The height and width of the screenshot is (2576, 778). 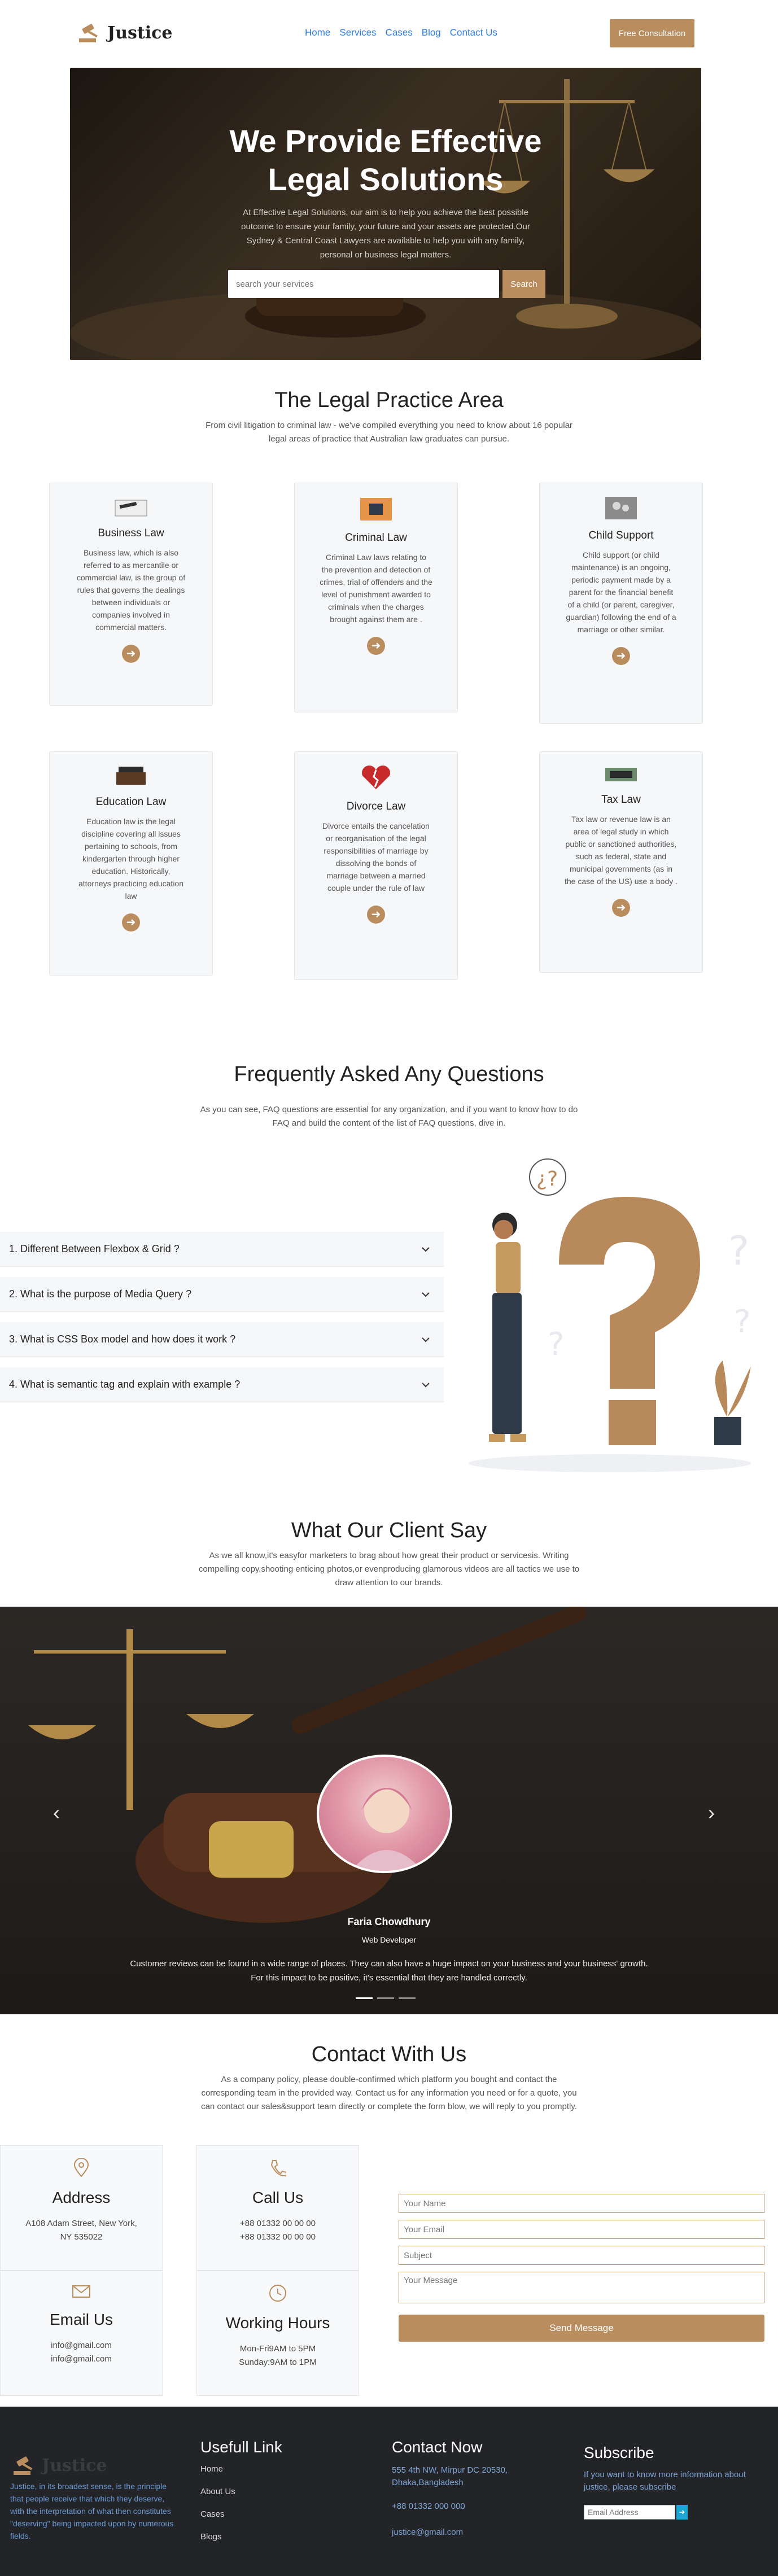 I want to click on footer-link-home: Home, so click(x=211, y=2469).